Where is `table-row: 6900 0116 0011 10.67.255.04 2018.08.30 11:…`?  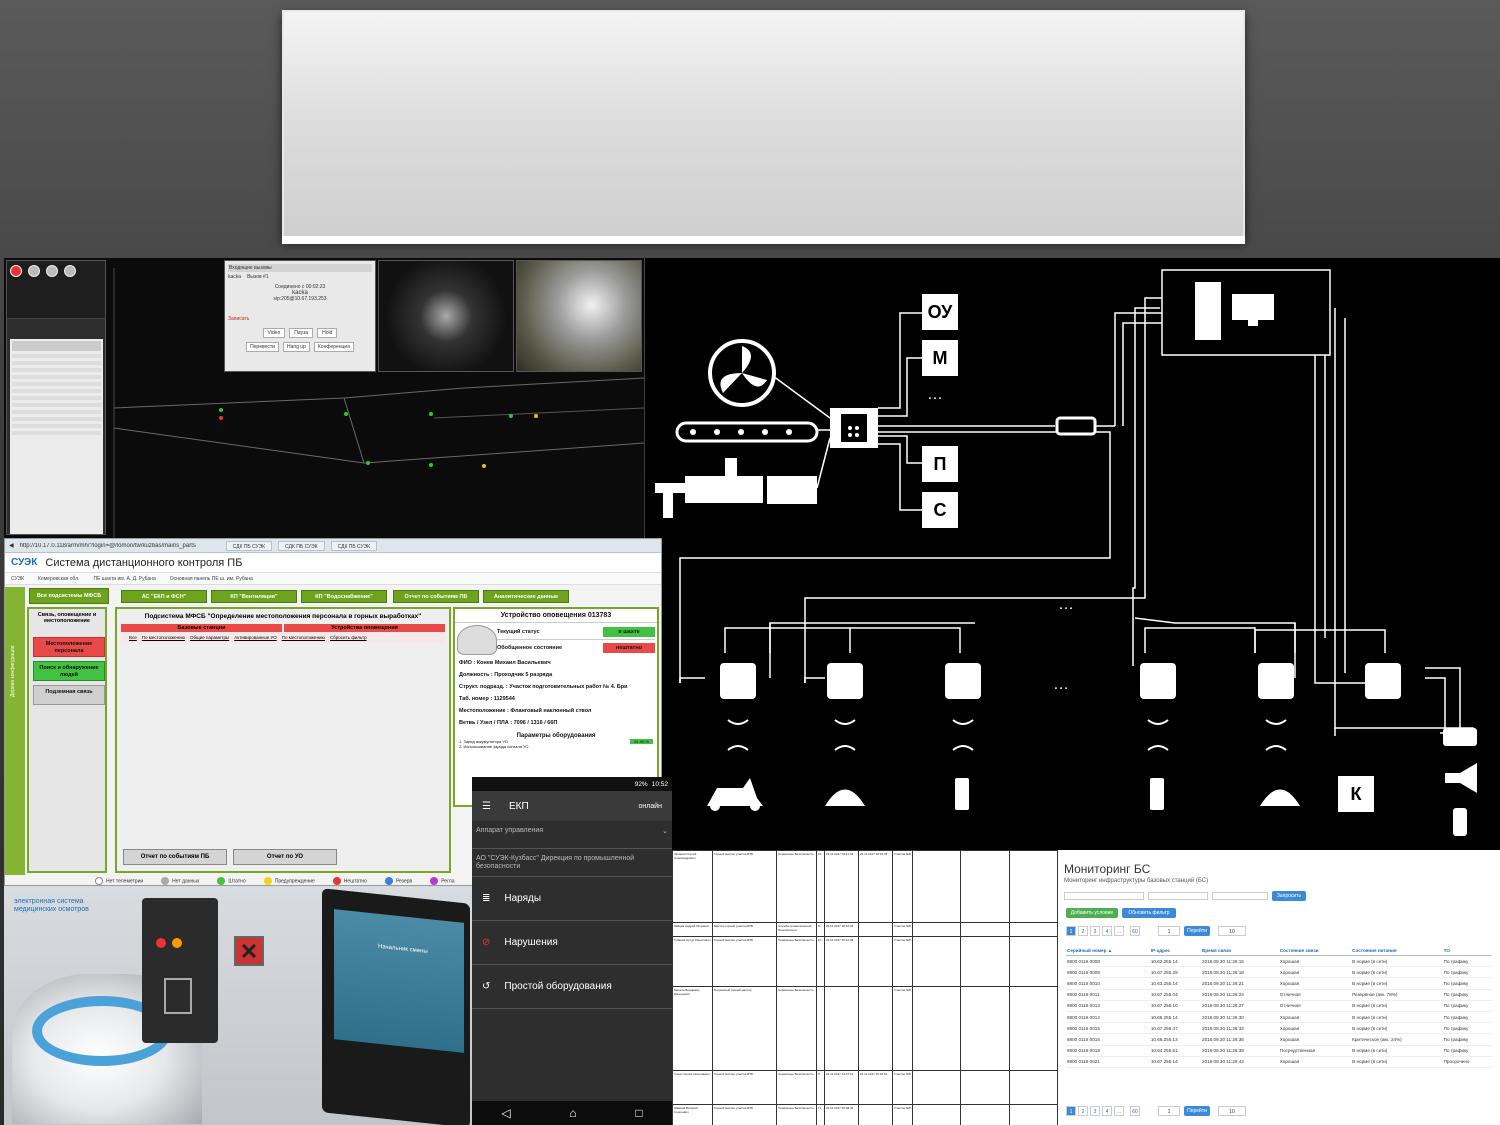
table-row: 6900 0116 0011 10.67.255.04 2018.08.30 11:… is located at coordinates (1279, 995).